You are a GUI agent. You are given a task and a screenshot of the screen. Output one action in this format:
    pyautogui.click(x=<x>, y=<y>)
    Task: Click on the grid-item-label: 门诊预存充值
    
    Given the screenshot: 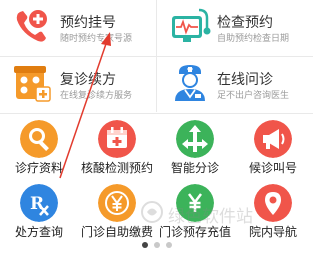 What is the action you would take?
    pyautogui.click(x=194, y=232)
    